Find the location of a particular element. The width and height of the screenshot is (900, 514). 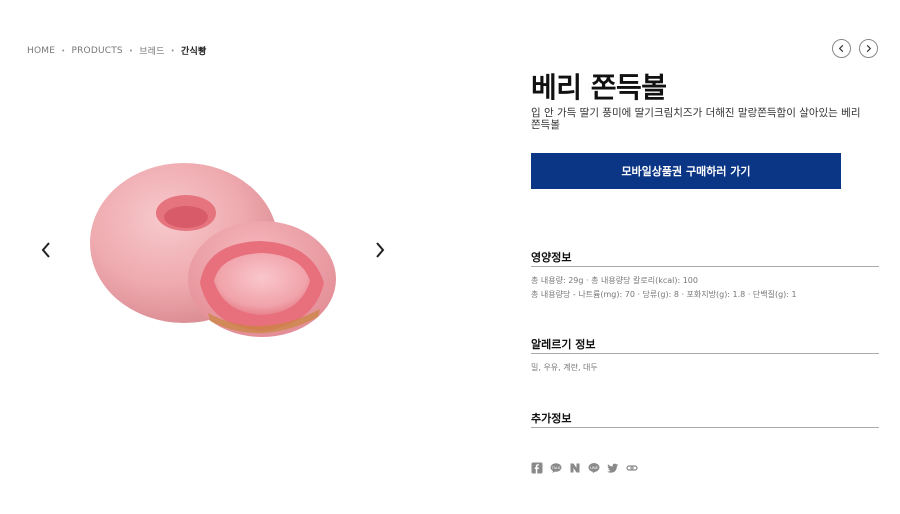

link-icon is located at coordinates (632, 468).